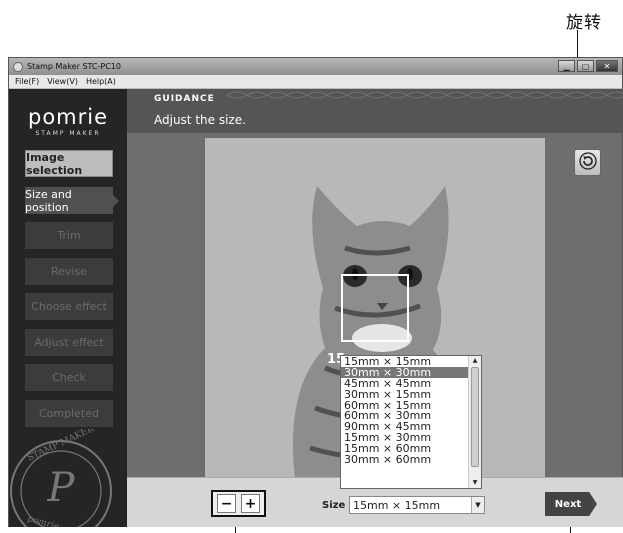  What do you see at coordinates (404, 394) in the screenshot?
I see `size-option: 30mm × 15mm` at bounding box center [404, 394].